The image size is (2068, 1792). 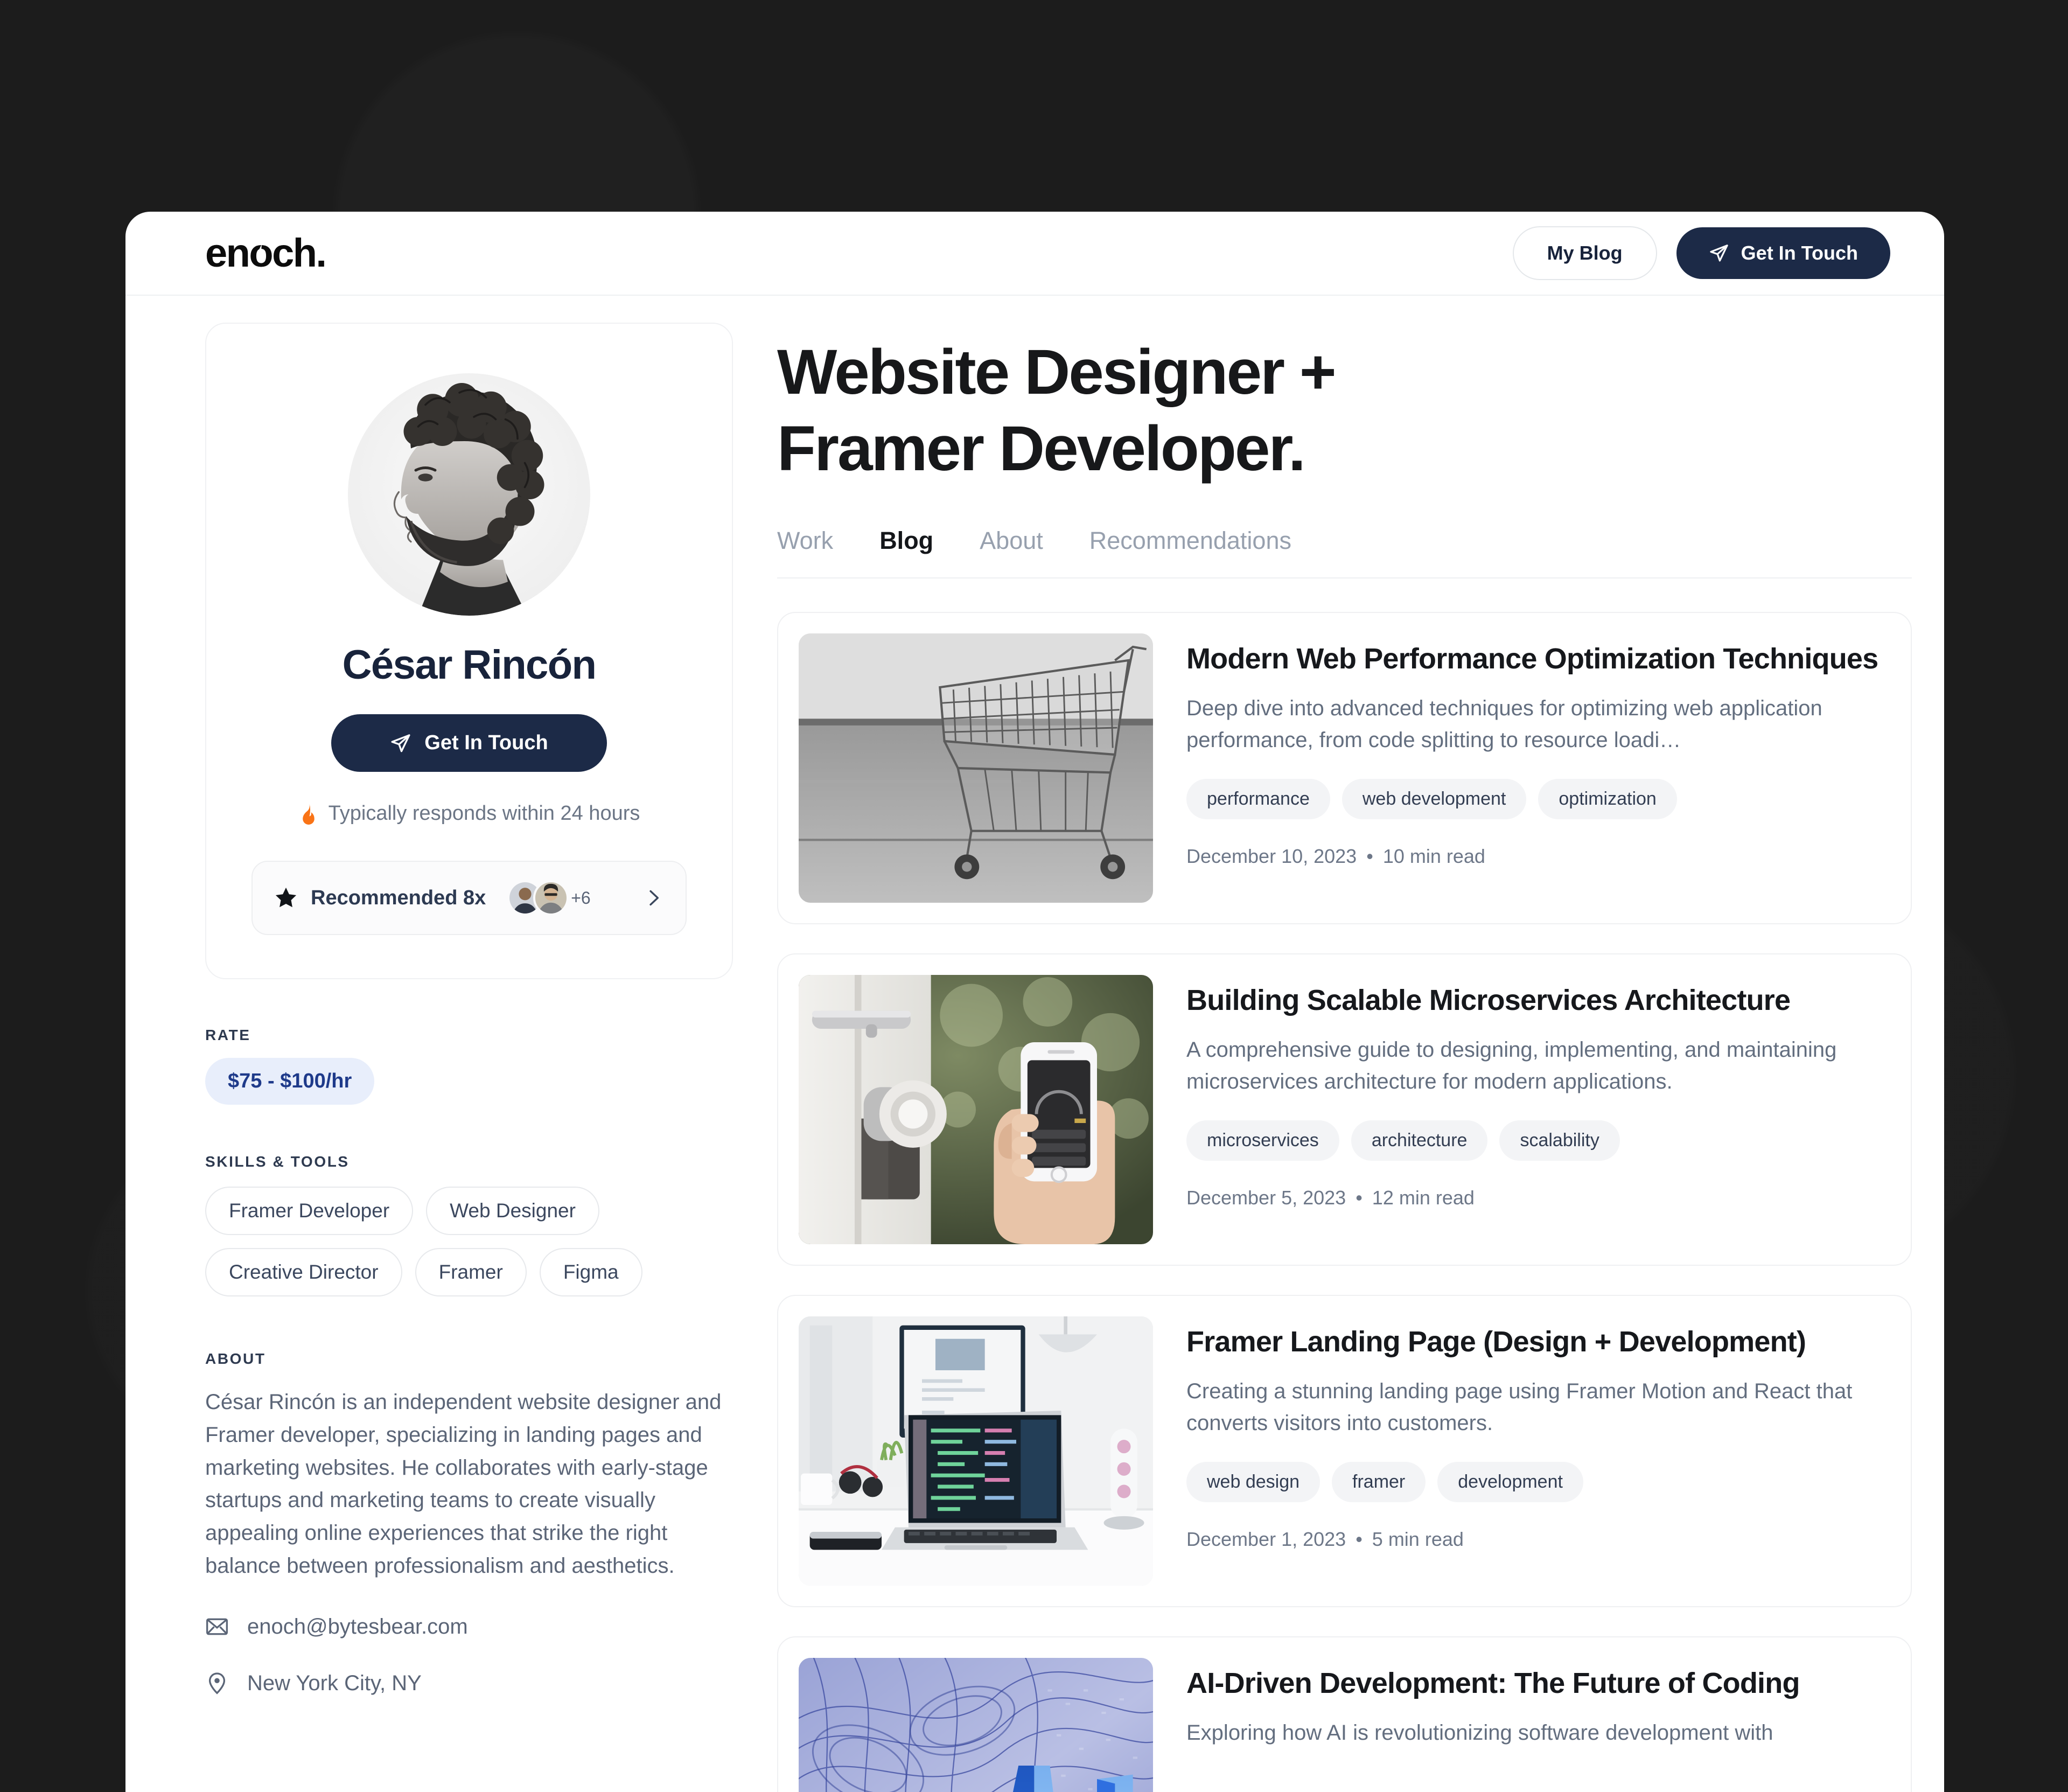 What do you see at coordinates (290, 1081) in the screenshot?
I see `rate-value-badge: $75 - $100/hr` at bounding box center [290, 1081].